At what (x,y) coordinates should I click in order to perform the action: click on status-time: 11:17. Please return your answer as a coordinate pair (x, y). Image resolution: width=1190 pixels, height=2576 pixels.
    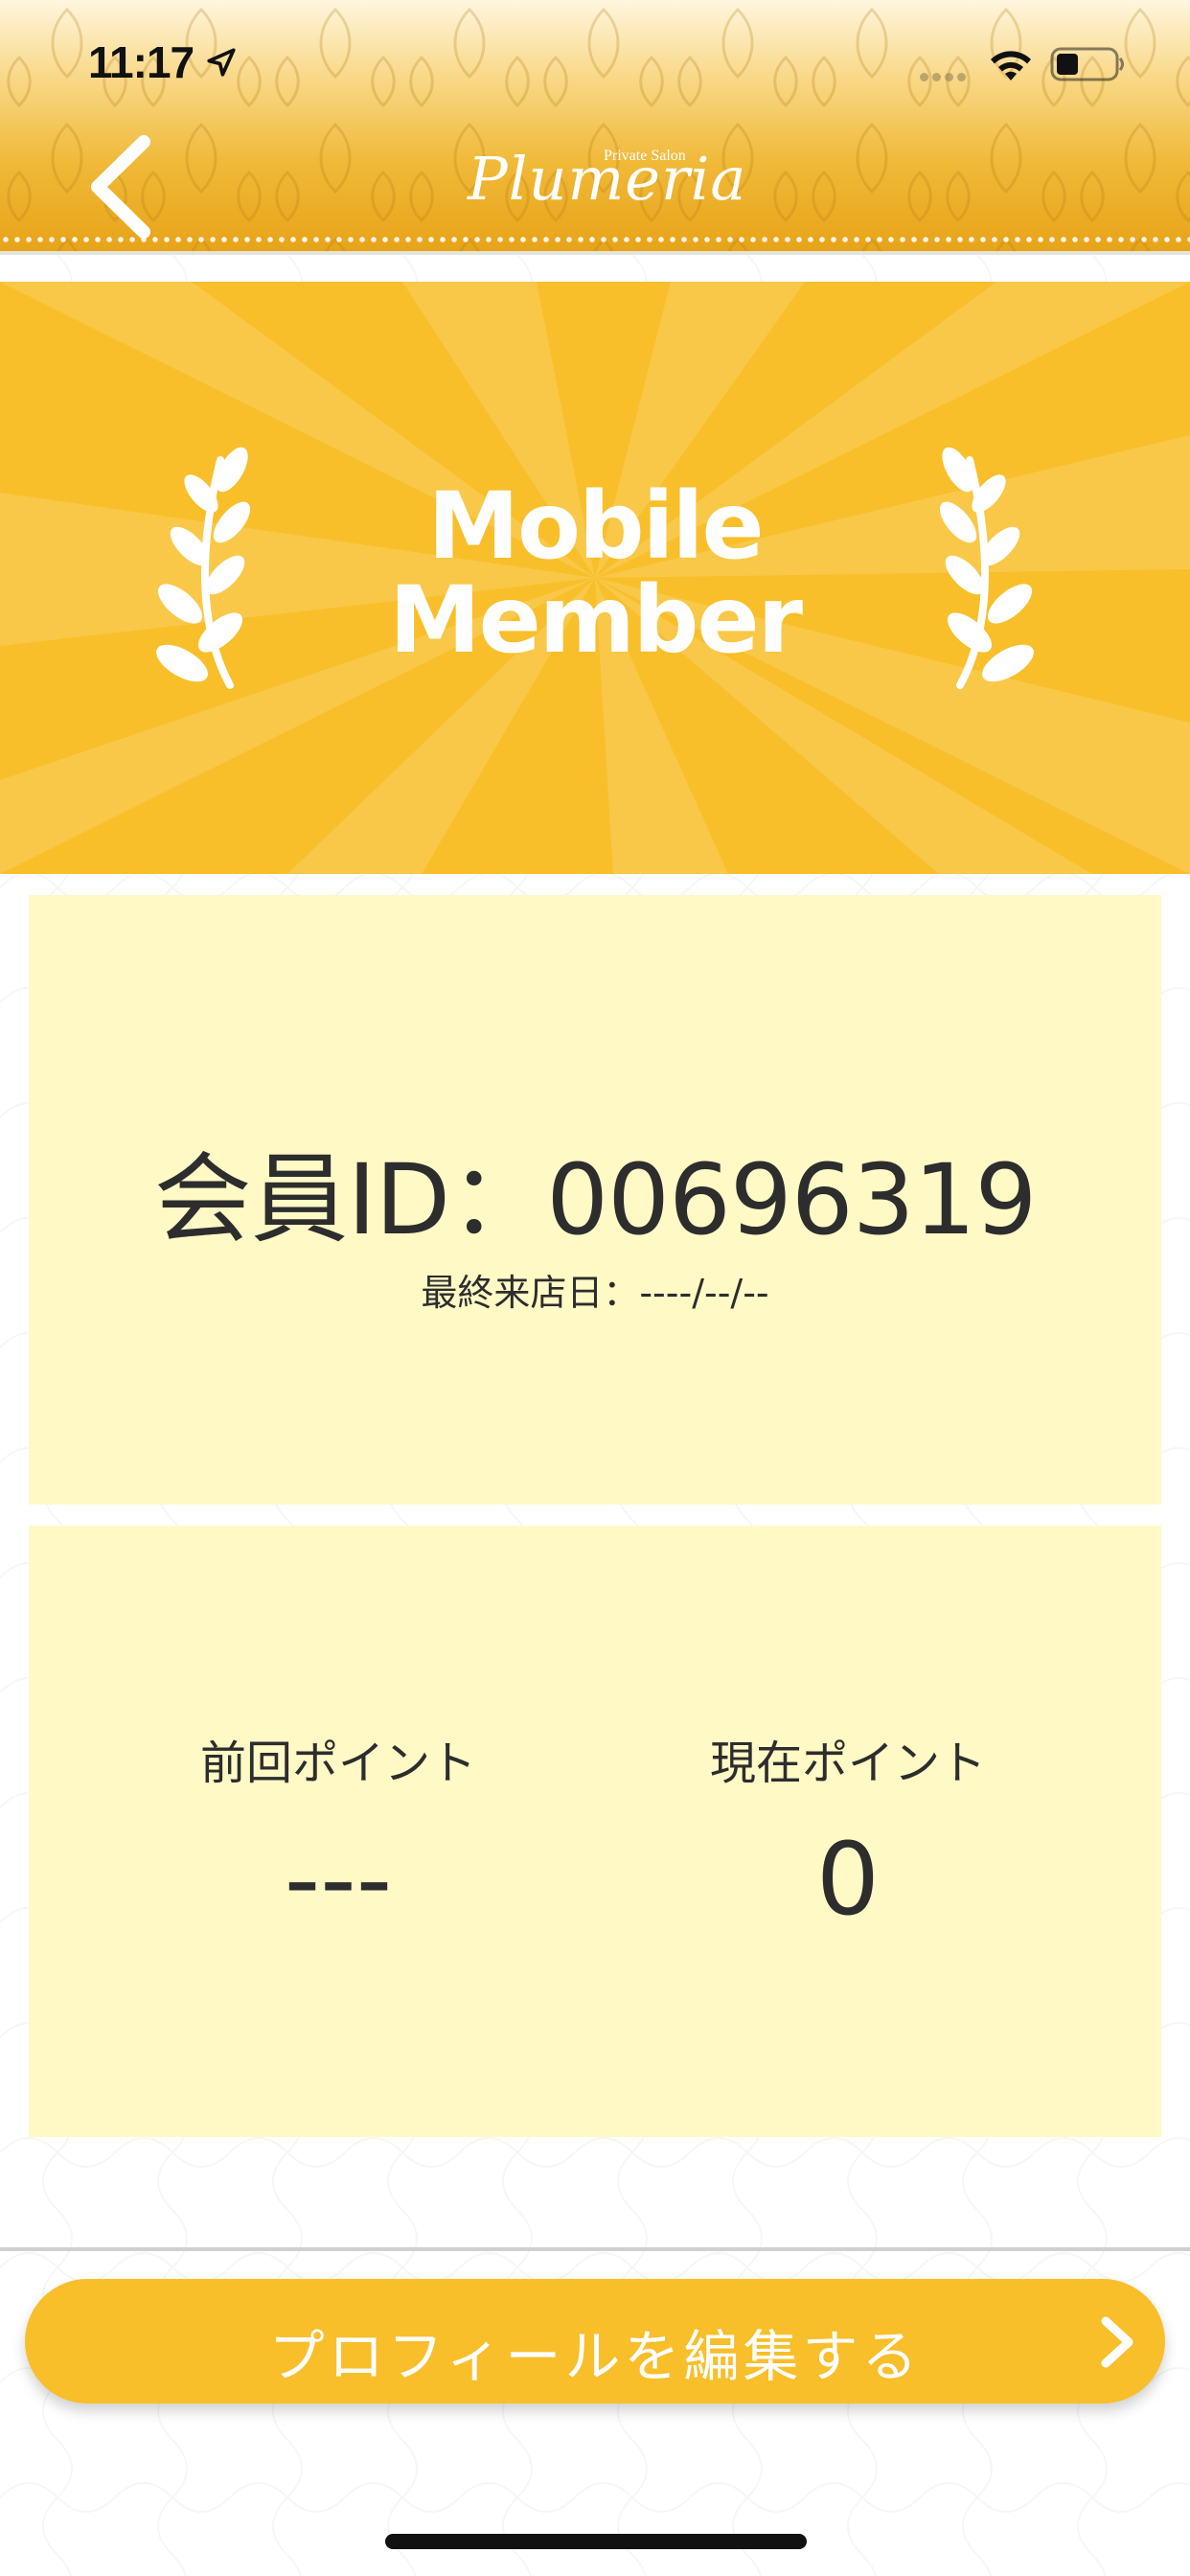
    Looking at the image, I should click on (141, 62).